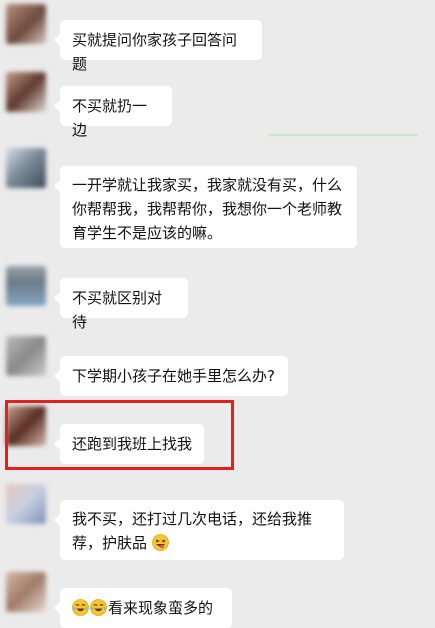 This screenshot has width=435, height=628. I want to click on message-bubble: 买就提问你家孩子回答问题, so click(158, 46).